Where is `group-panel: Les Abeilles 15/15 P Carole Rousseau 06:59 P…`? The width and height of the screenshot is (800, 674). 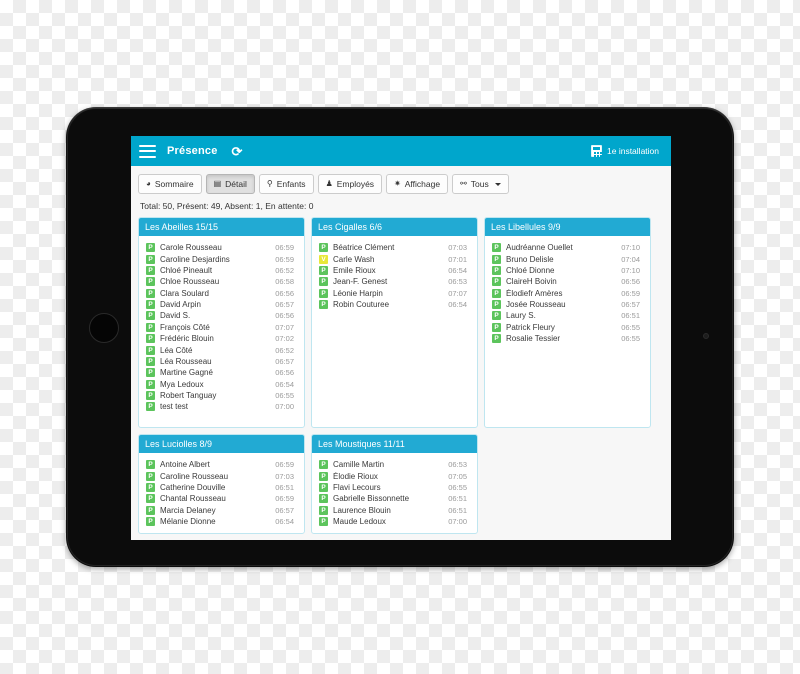
group-panel: Les Abeilles 15/15 P Carole Rousseau 06:59 P… is located at coordinates (221, 322).